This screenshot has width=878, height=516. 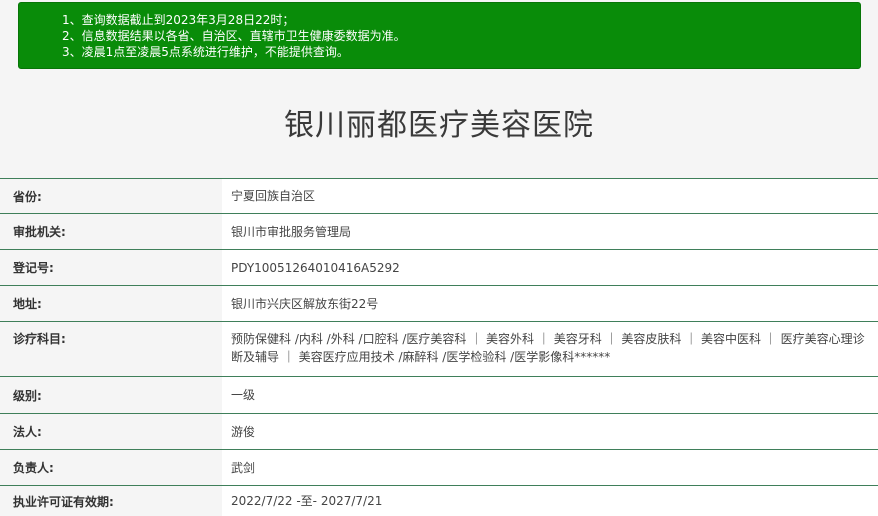 I want to click on page-title: 银川丽都医疗美容医院, so click(x=439, y=125).